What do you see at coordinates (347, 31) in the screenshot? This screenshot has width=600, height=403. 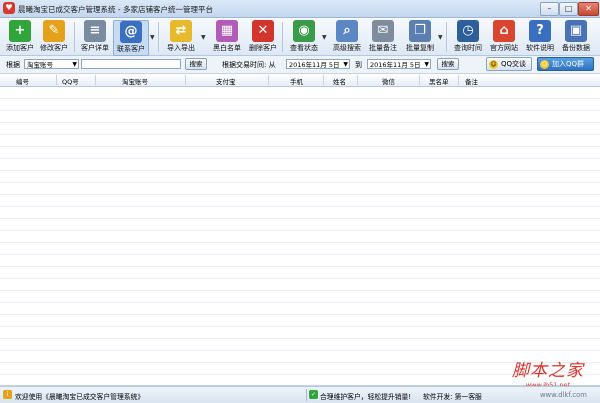 I see `search-icon: ⌕` at bounding box center [347, 31].